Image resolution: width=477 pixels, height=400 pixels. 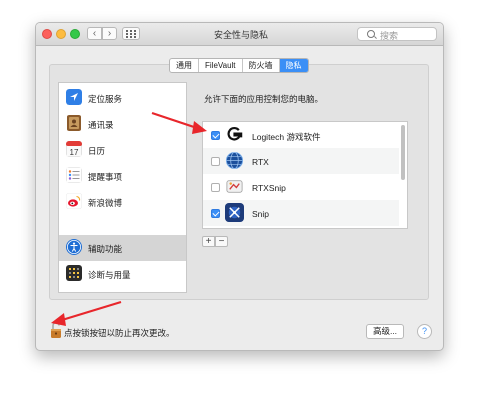 I want to click on app-list: Logitech 游戏软件 RTX RTXSnip Snip, so click(x=305, y=175).